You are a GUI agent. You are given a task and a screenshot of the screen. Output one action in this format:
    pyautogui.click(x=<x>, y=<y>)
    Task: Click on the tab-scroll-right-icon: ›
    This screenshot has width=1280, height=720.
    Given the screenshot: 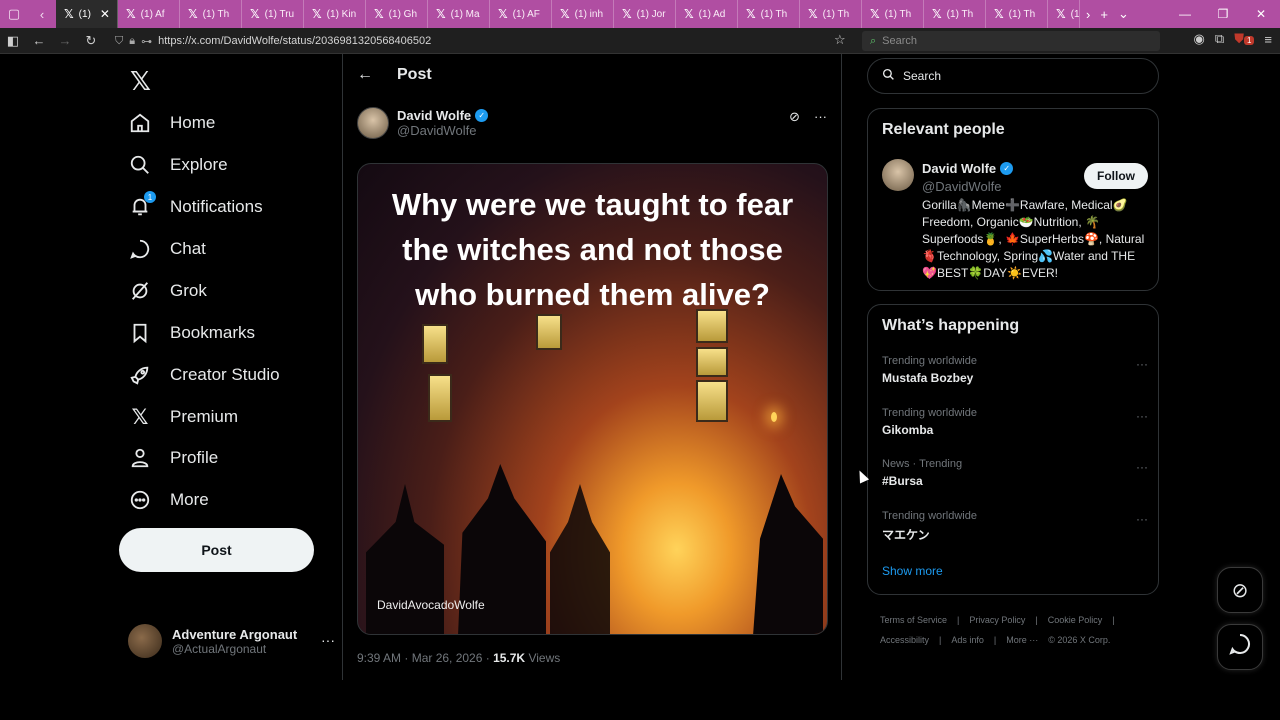 What is the action you would take?
    pyautogui.click(x=1088, y=14)
    